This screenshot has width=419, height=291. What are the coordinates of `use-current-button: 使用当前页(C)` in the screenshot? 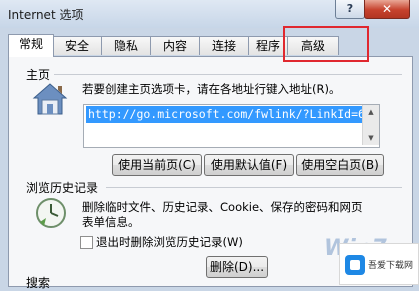 It's located at (157, 165).